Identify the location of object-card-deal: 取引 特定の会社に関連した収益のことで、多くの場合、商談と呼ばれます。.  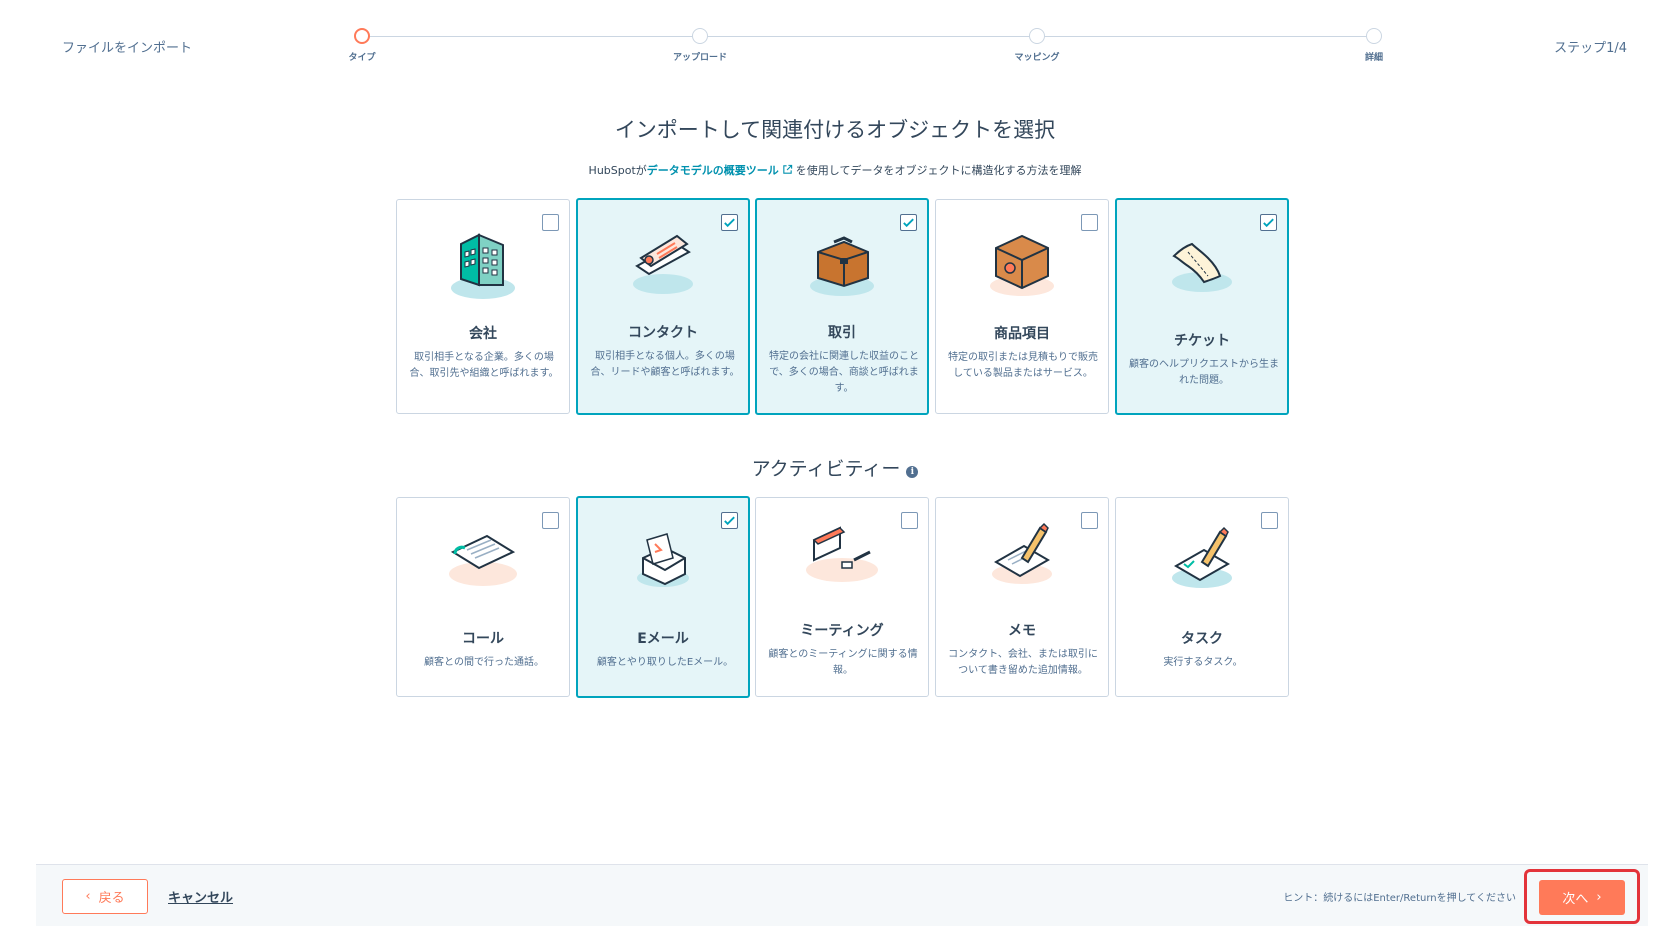
(842, 306).